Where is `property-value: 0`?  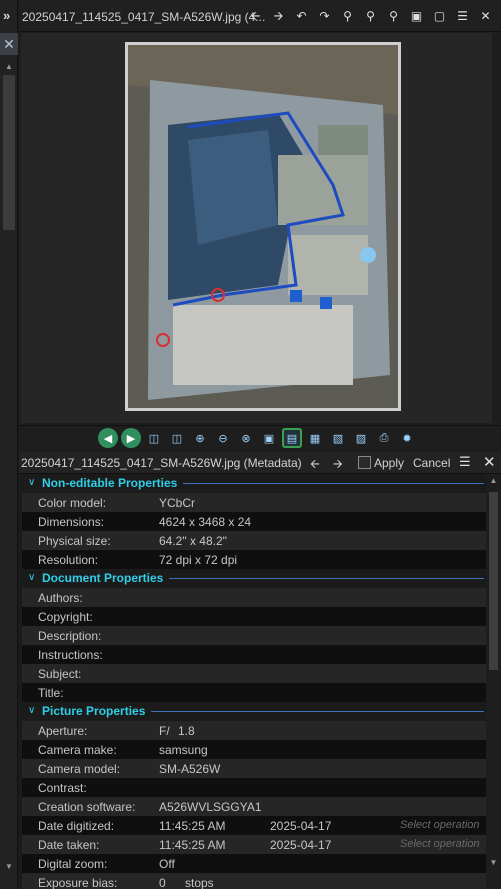
property-value: 0 is located at coordinates (162, 882).